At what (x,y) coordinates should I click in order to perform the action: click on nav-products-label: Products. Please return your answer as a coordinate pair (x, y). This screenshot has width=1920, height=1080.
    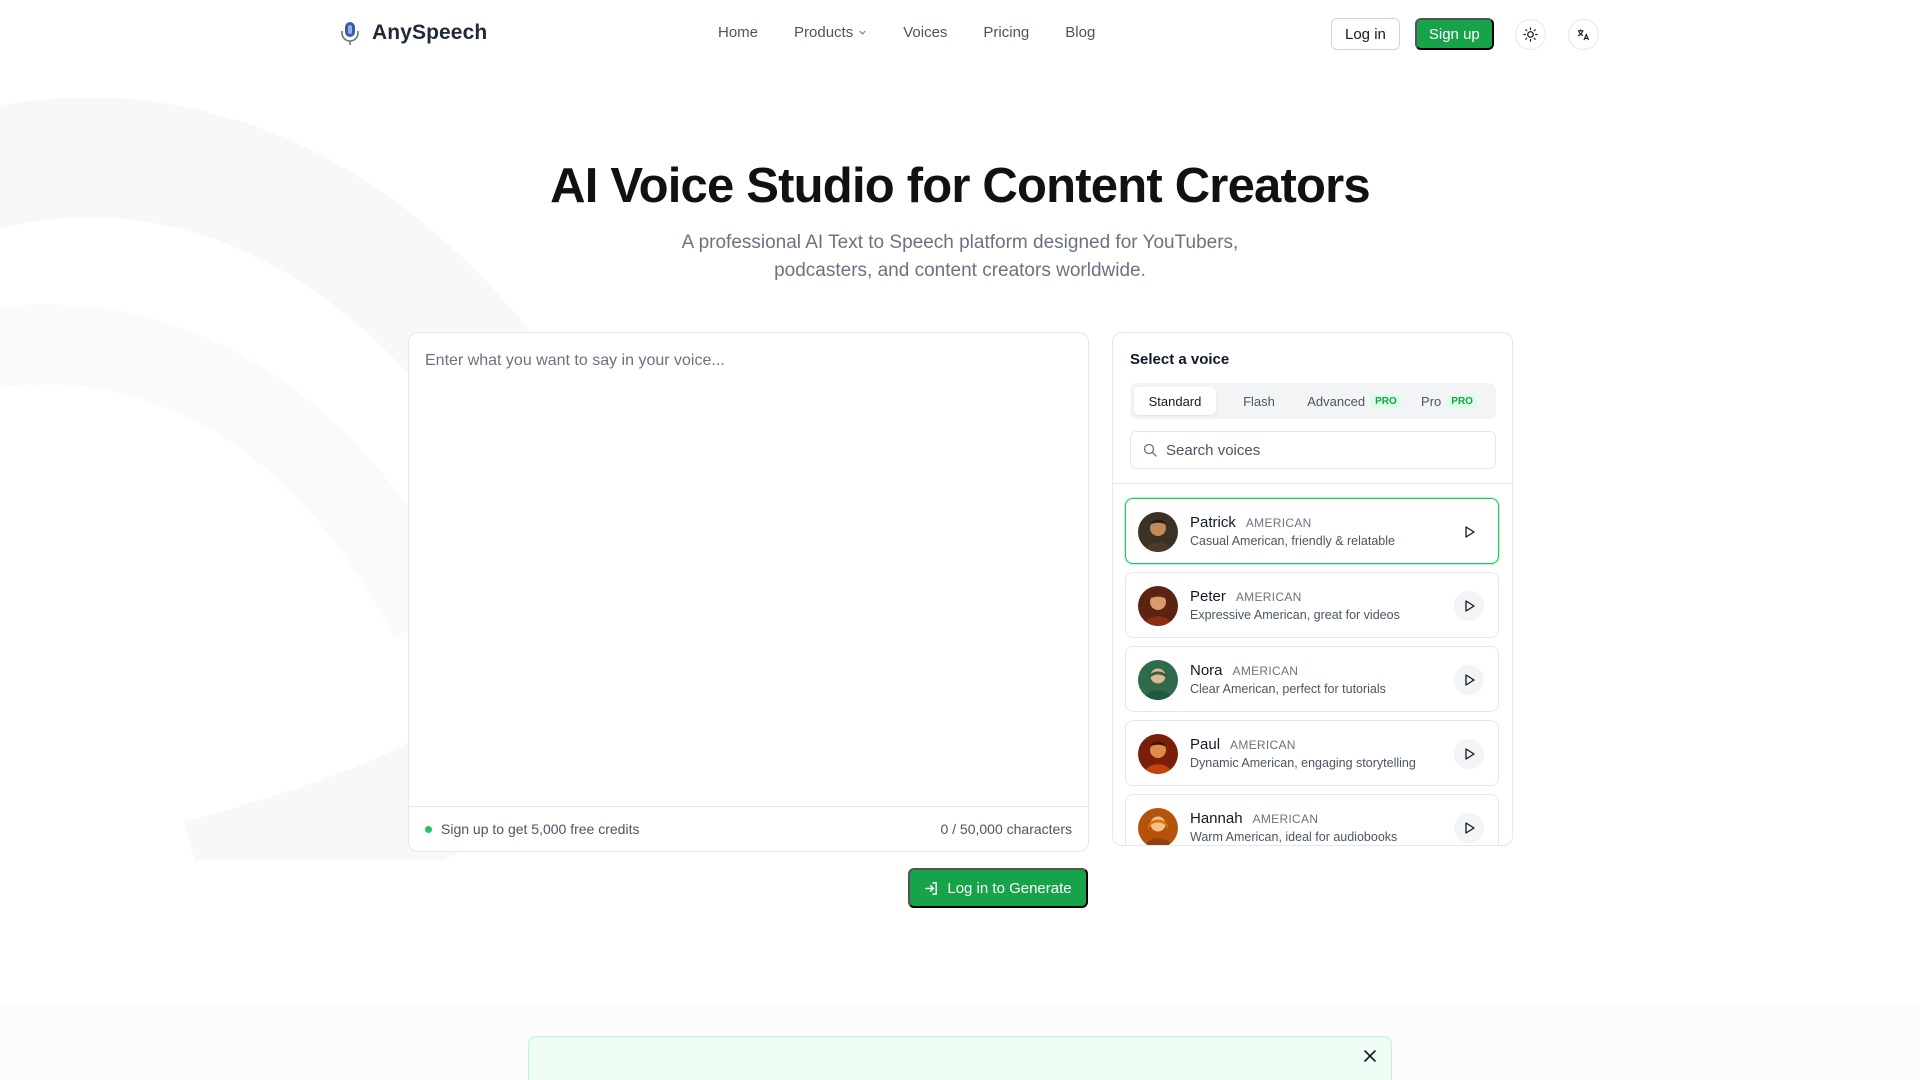
    Looking at the image, I should click on (824, 32).